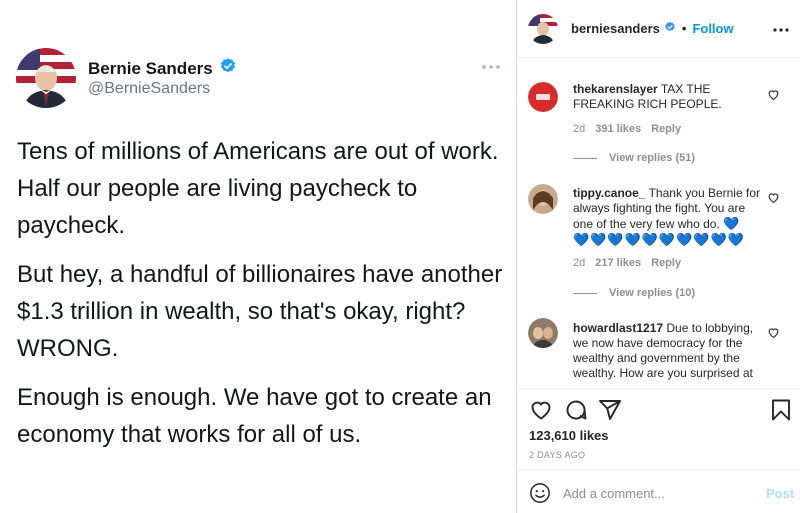  What do you see at coordinates (658, 493) in the screenshot?
I see `comment-input` at bounding box center [658, 493].